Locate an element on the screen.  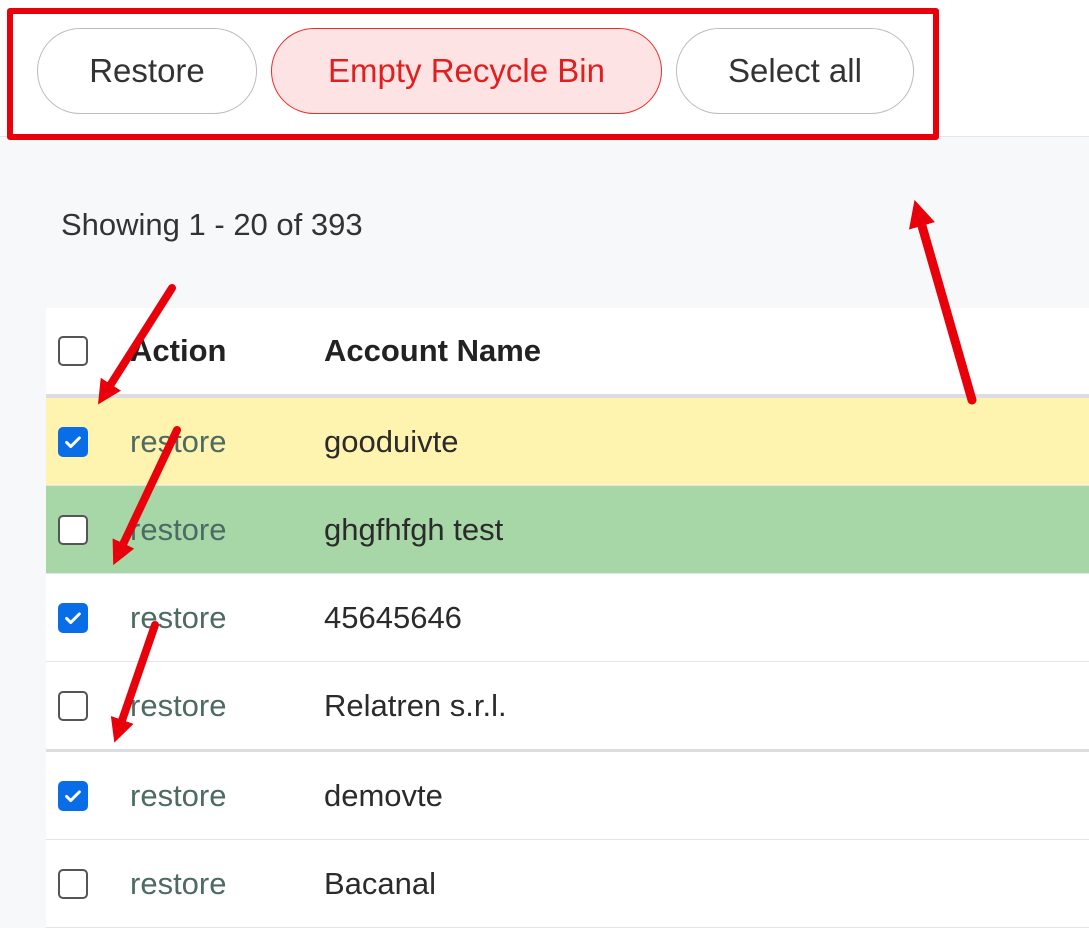
showing-count: Showing 1 - 20 of 393 is located at coordinates (212, 224).